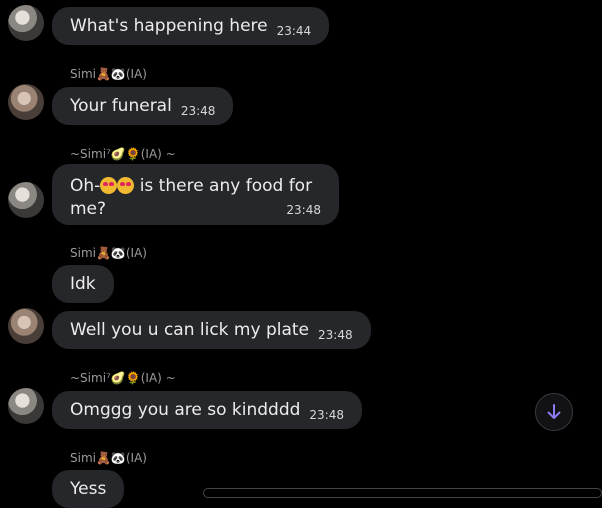 The image size is (602, 508). I want to click on arrow-down-icon, so click(554, 411).